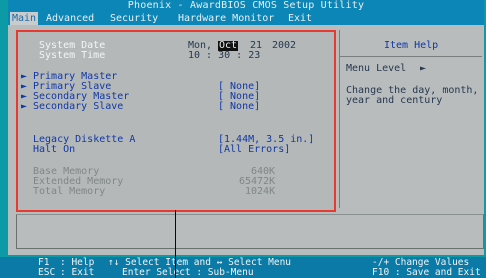 The image size is (486, 278). I want to click on help-divider, so click(410, 56).